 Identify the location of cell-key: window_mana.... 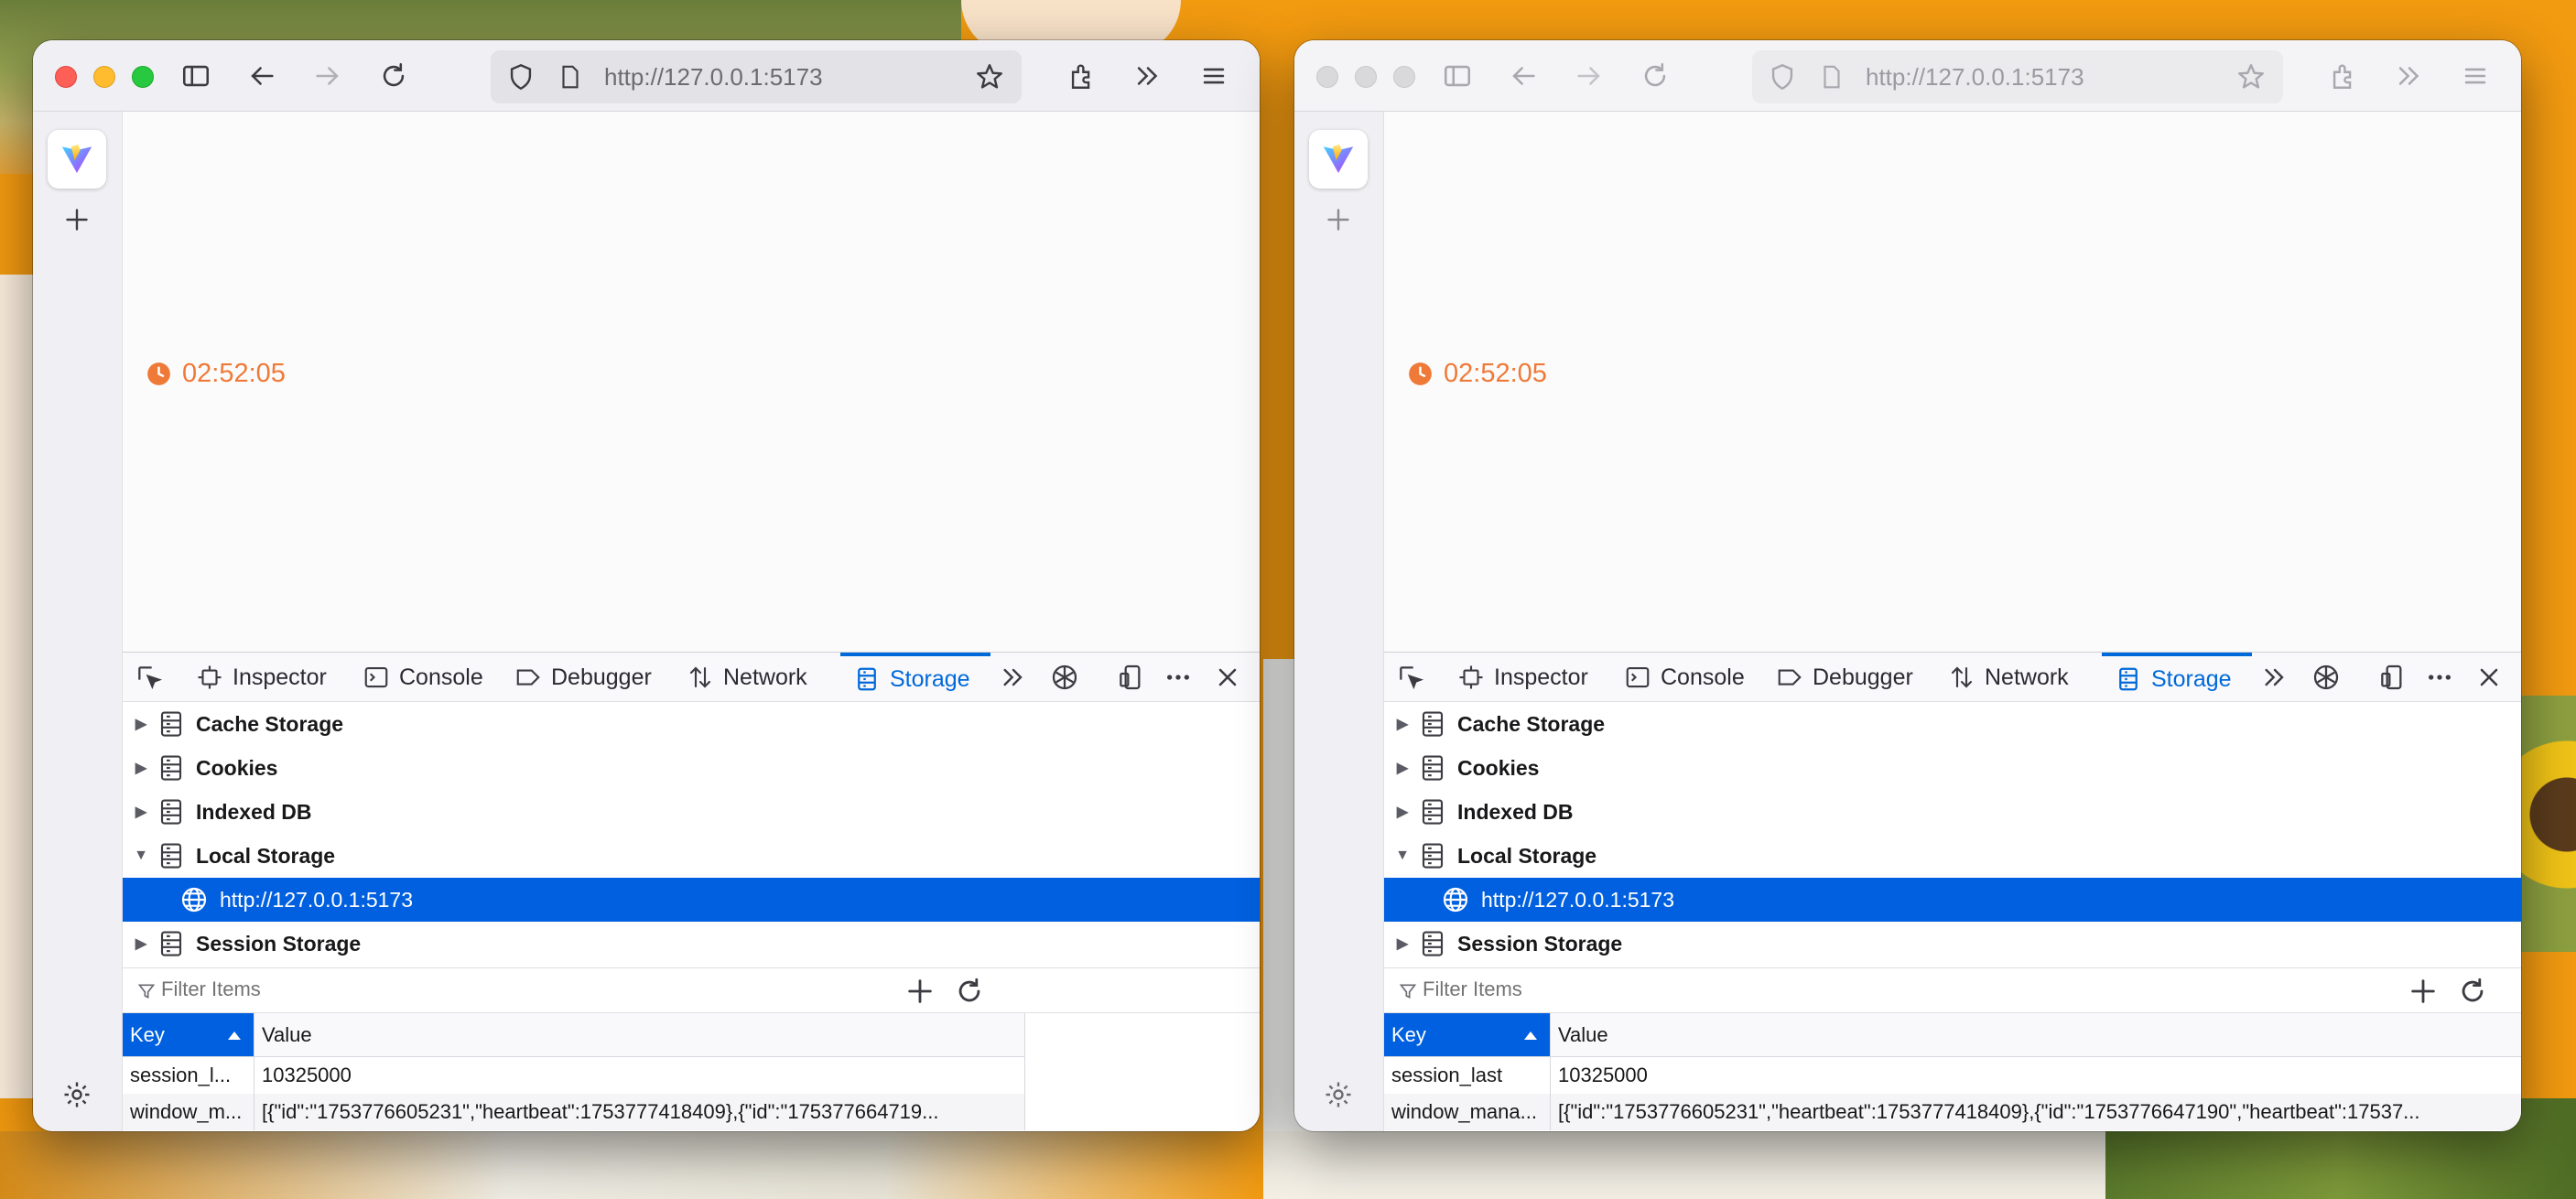
(1468, 1112).